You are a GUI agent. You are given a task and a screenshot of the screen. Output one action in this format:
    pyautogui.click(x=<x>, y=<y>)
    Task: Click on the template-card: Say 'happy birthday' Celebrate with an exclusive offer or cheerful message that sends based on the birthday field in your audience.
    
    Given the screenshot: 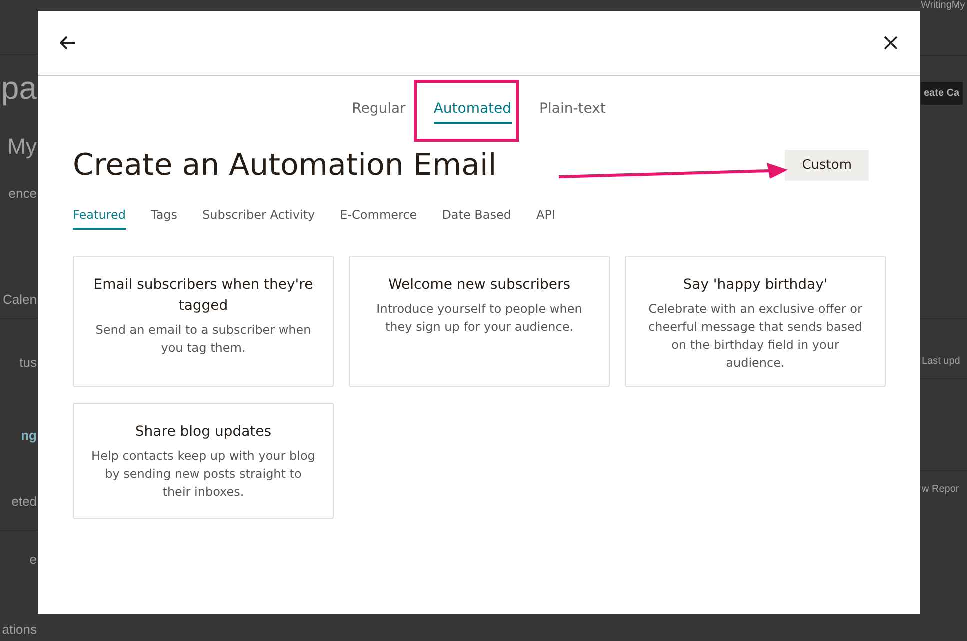 What is the action you would take?
    pyautogui.click(x=755, y=321)
    